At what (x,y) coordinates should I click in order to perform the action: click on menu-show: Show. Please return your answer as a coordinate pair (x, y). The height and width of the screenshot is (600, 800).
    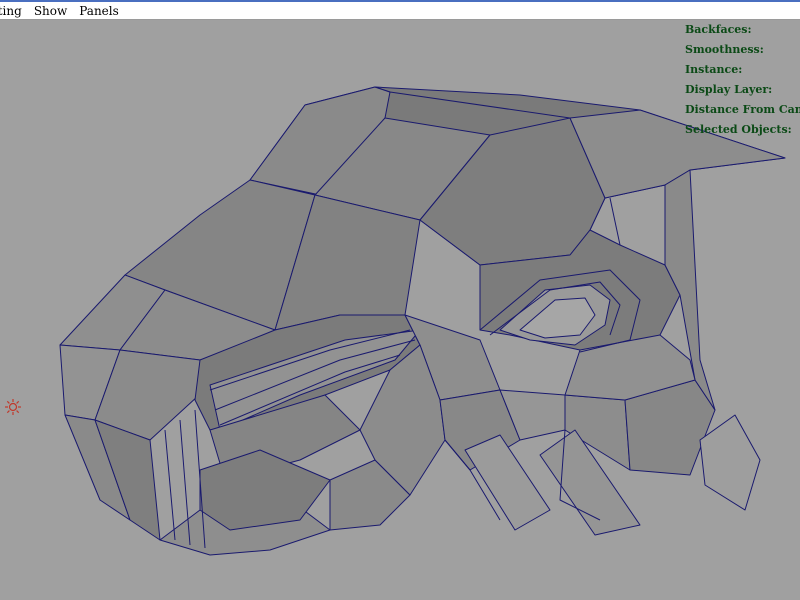
    Looking at the image, I should click on (50, 11).